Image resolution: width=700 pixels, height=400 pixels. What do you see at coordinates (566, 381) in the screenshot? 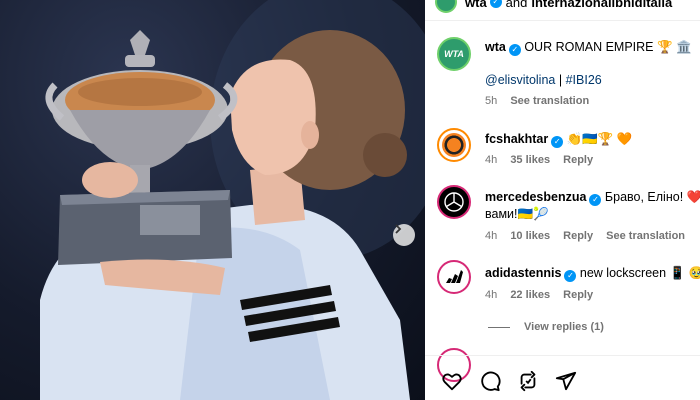
I see `share-icon` at bounding box center [566, 381].